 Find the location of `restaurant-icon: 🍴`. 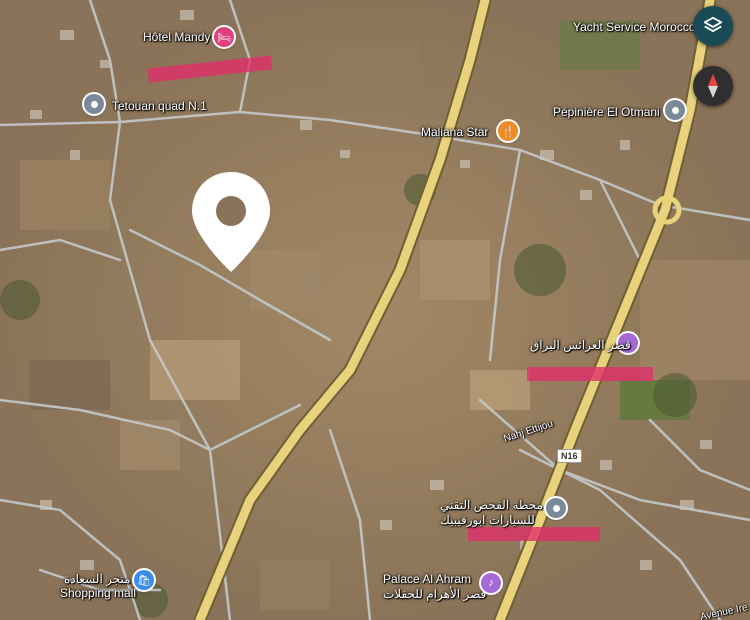

restaurant-icon: 🍴 is located at coordinates (508, 131).